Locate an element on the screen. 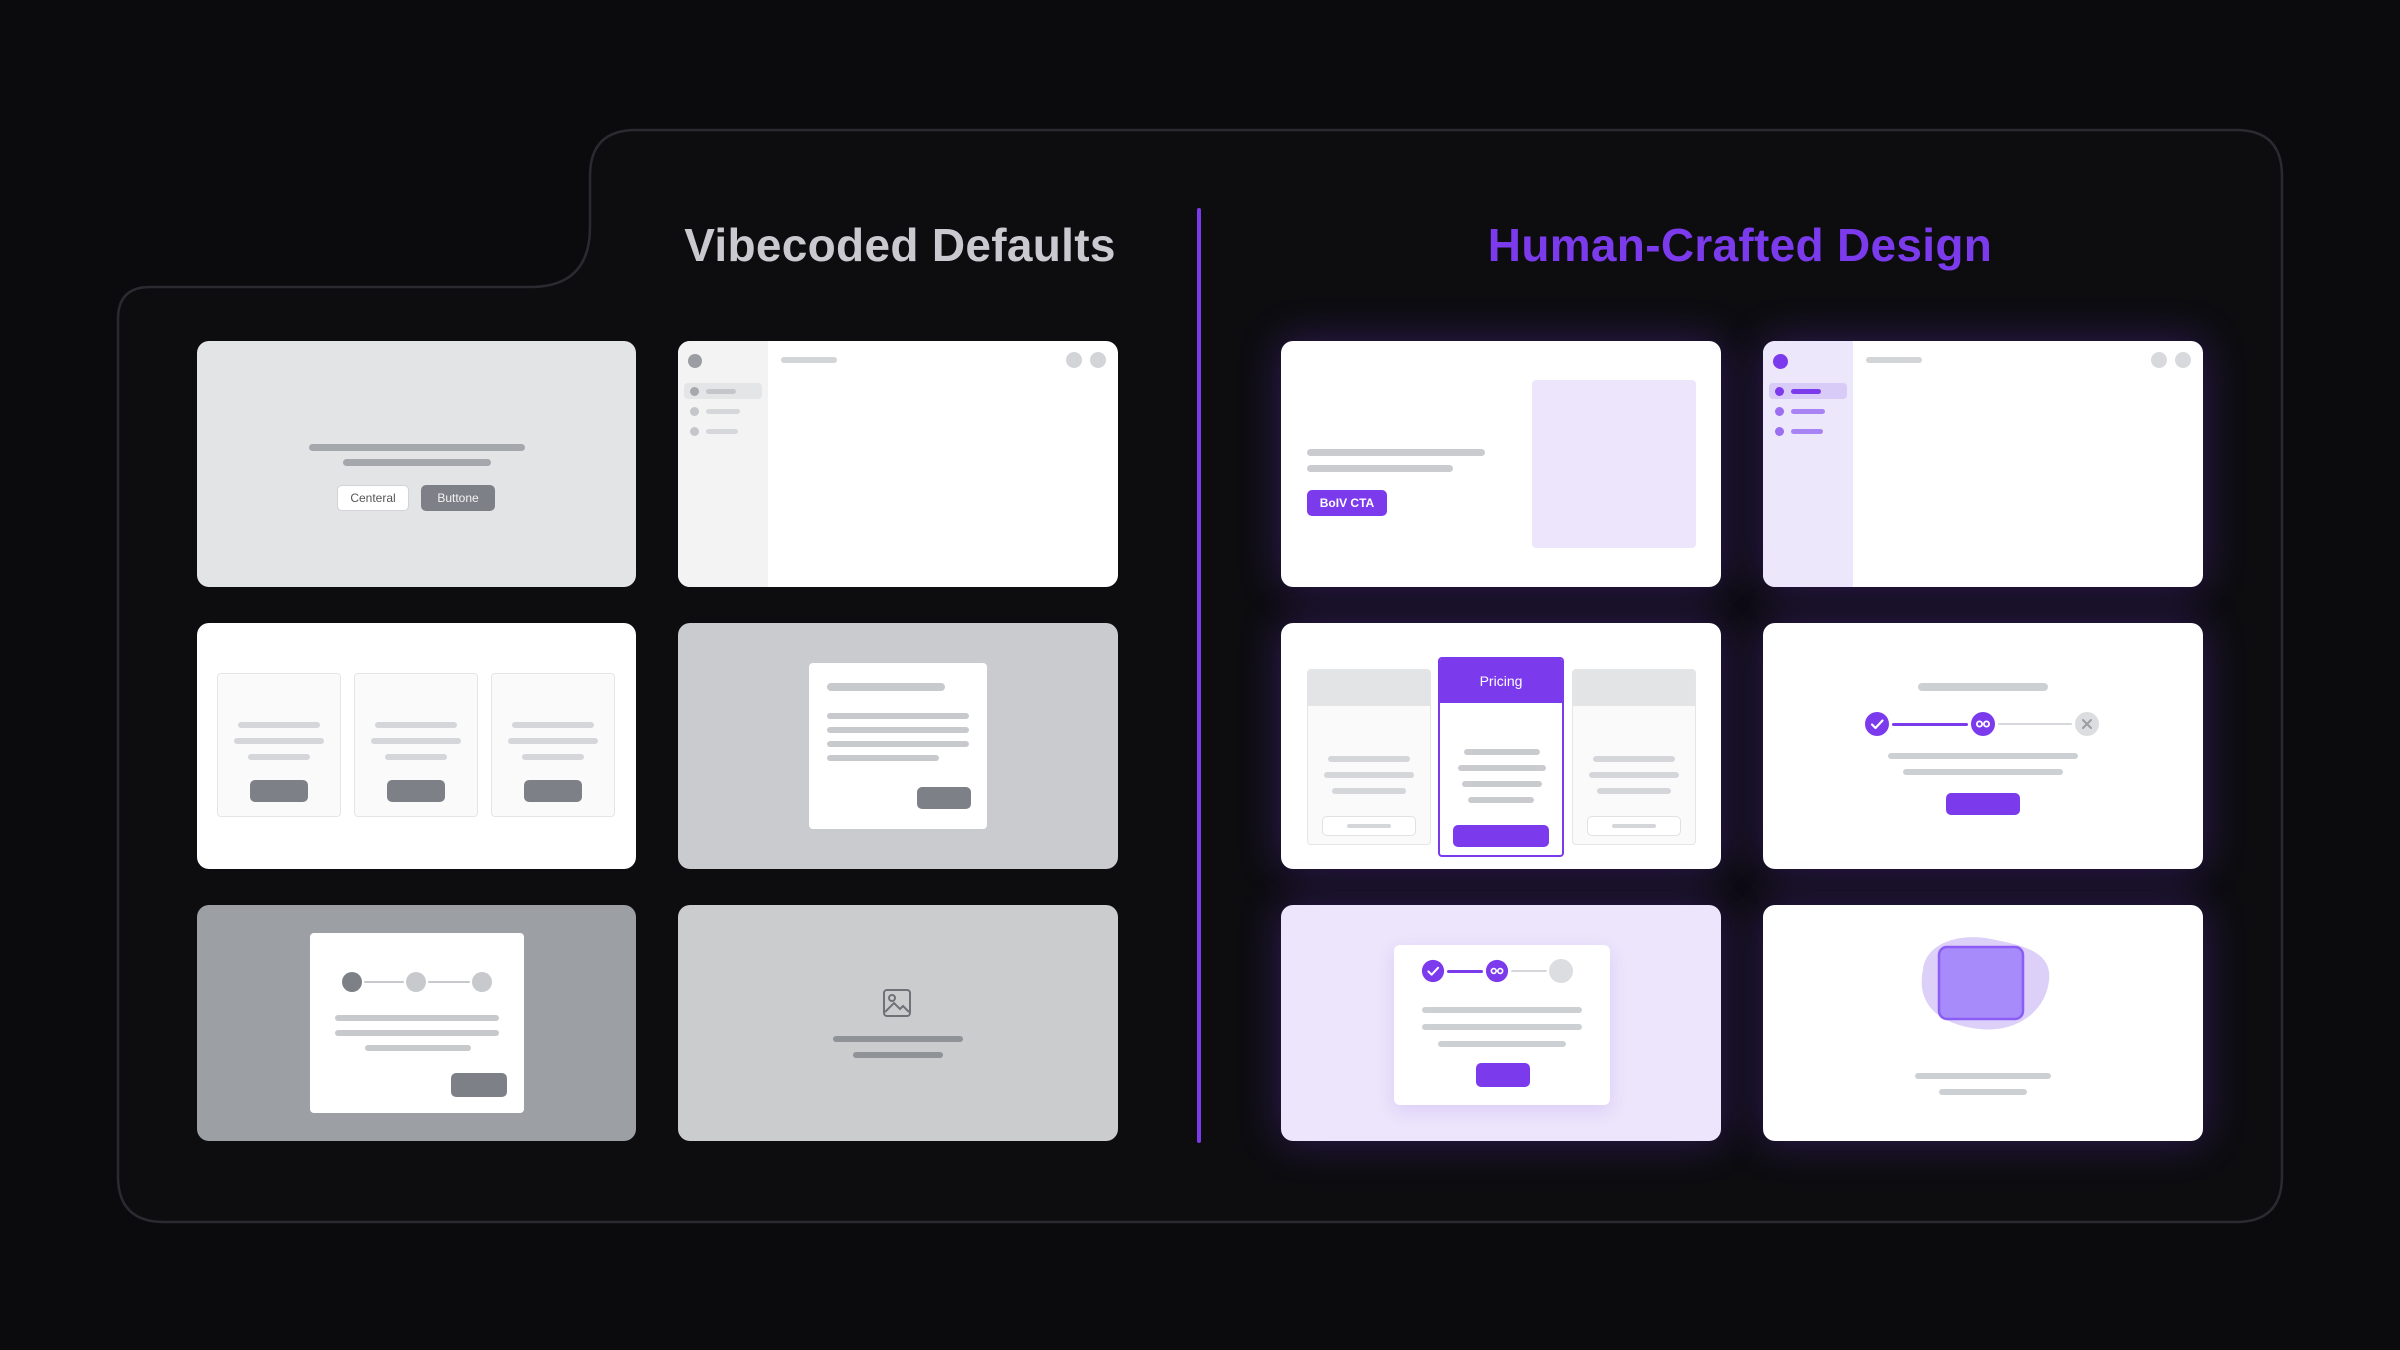  centeral-button: Centeral is located at coordinates (373, 498).